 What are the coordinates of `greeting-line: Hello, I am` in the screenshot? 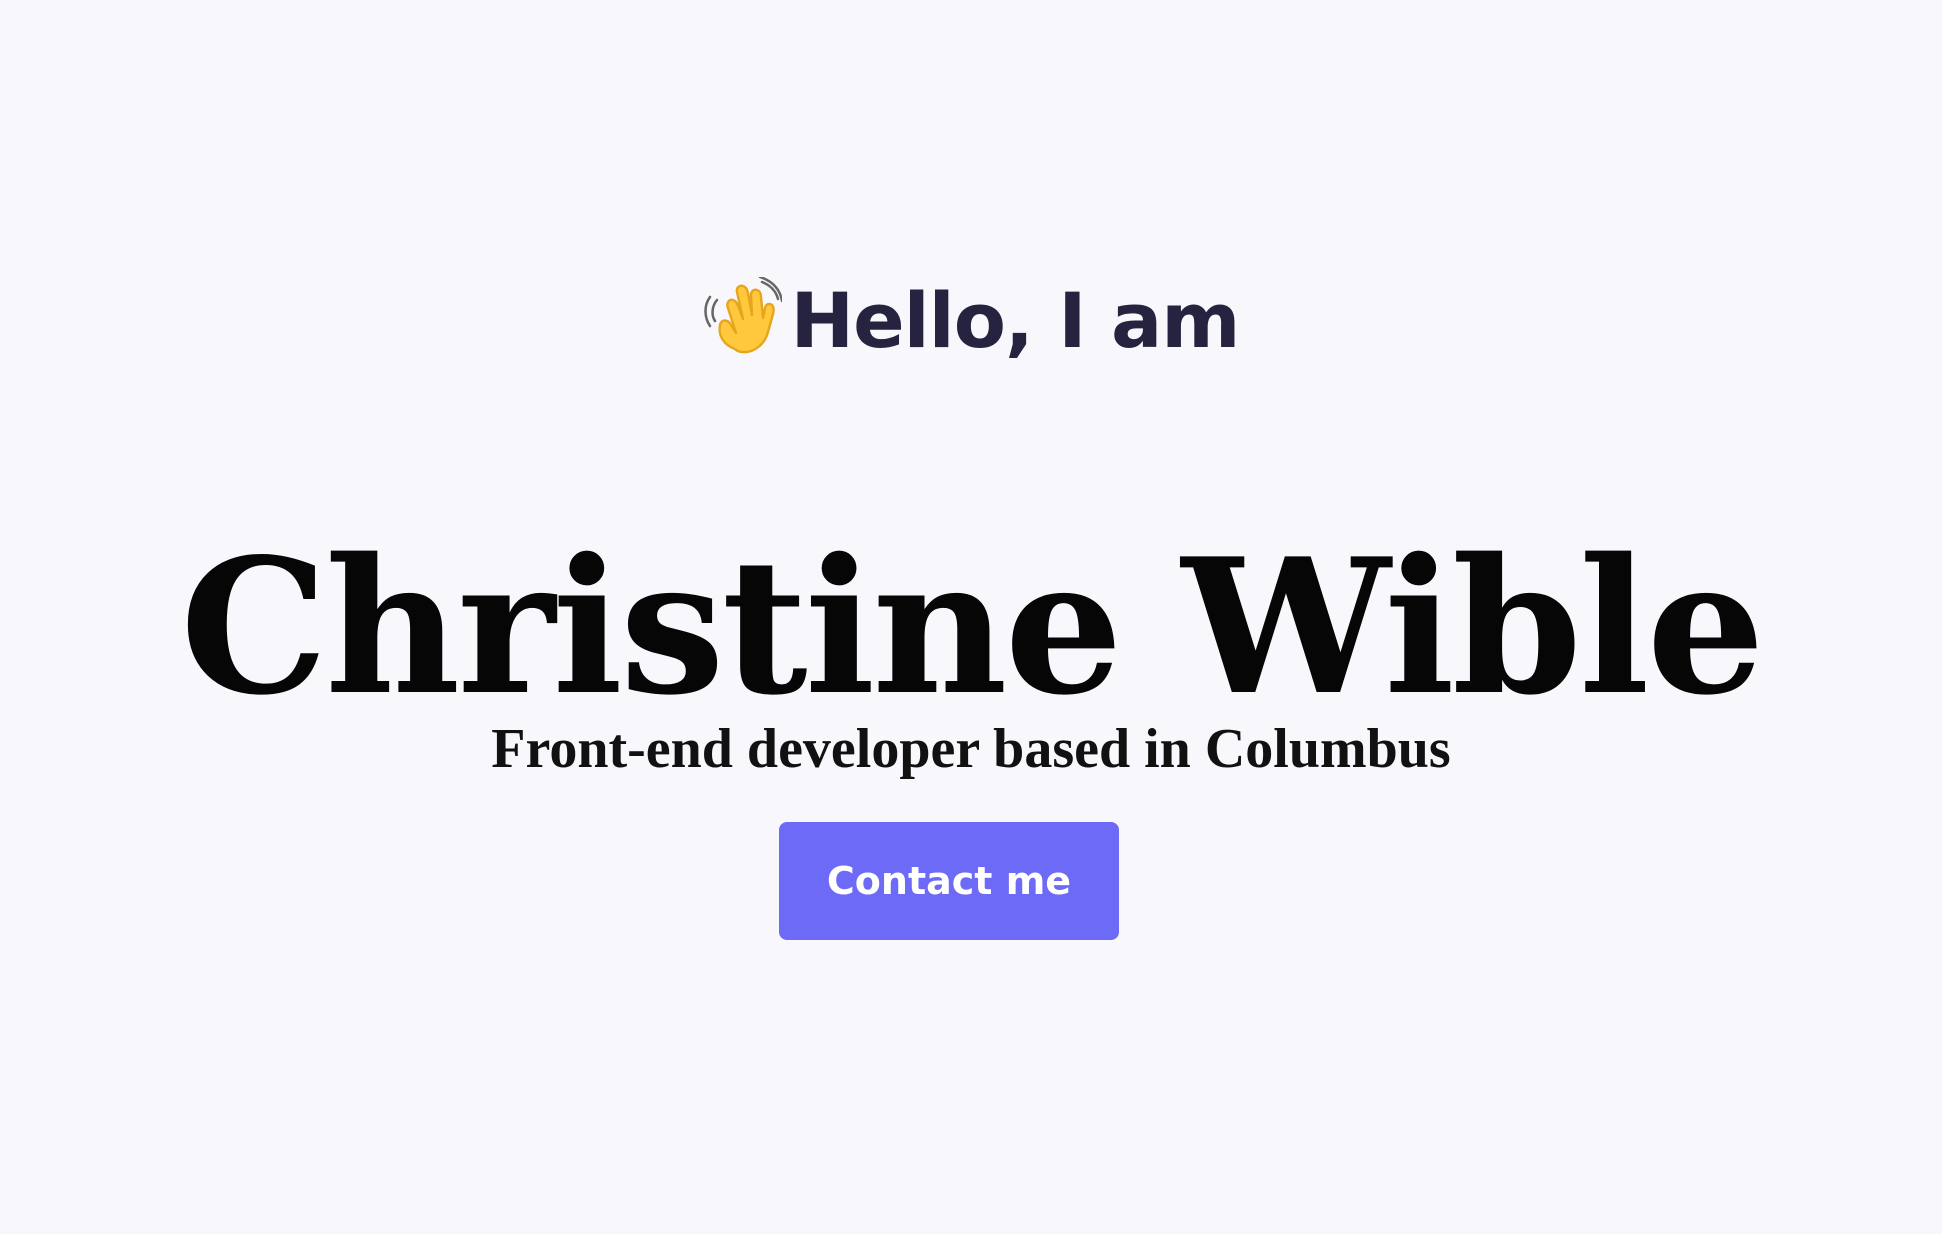 It's located at (971, 321).